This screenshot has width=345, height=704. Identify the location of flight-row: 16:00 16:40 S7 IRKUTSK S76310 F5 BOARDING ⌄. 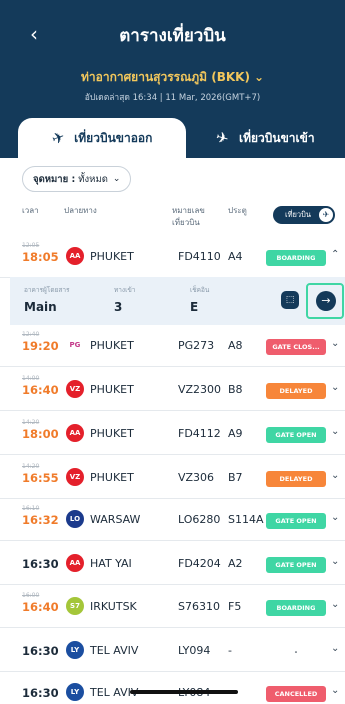
(172, 607).